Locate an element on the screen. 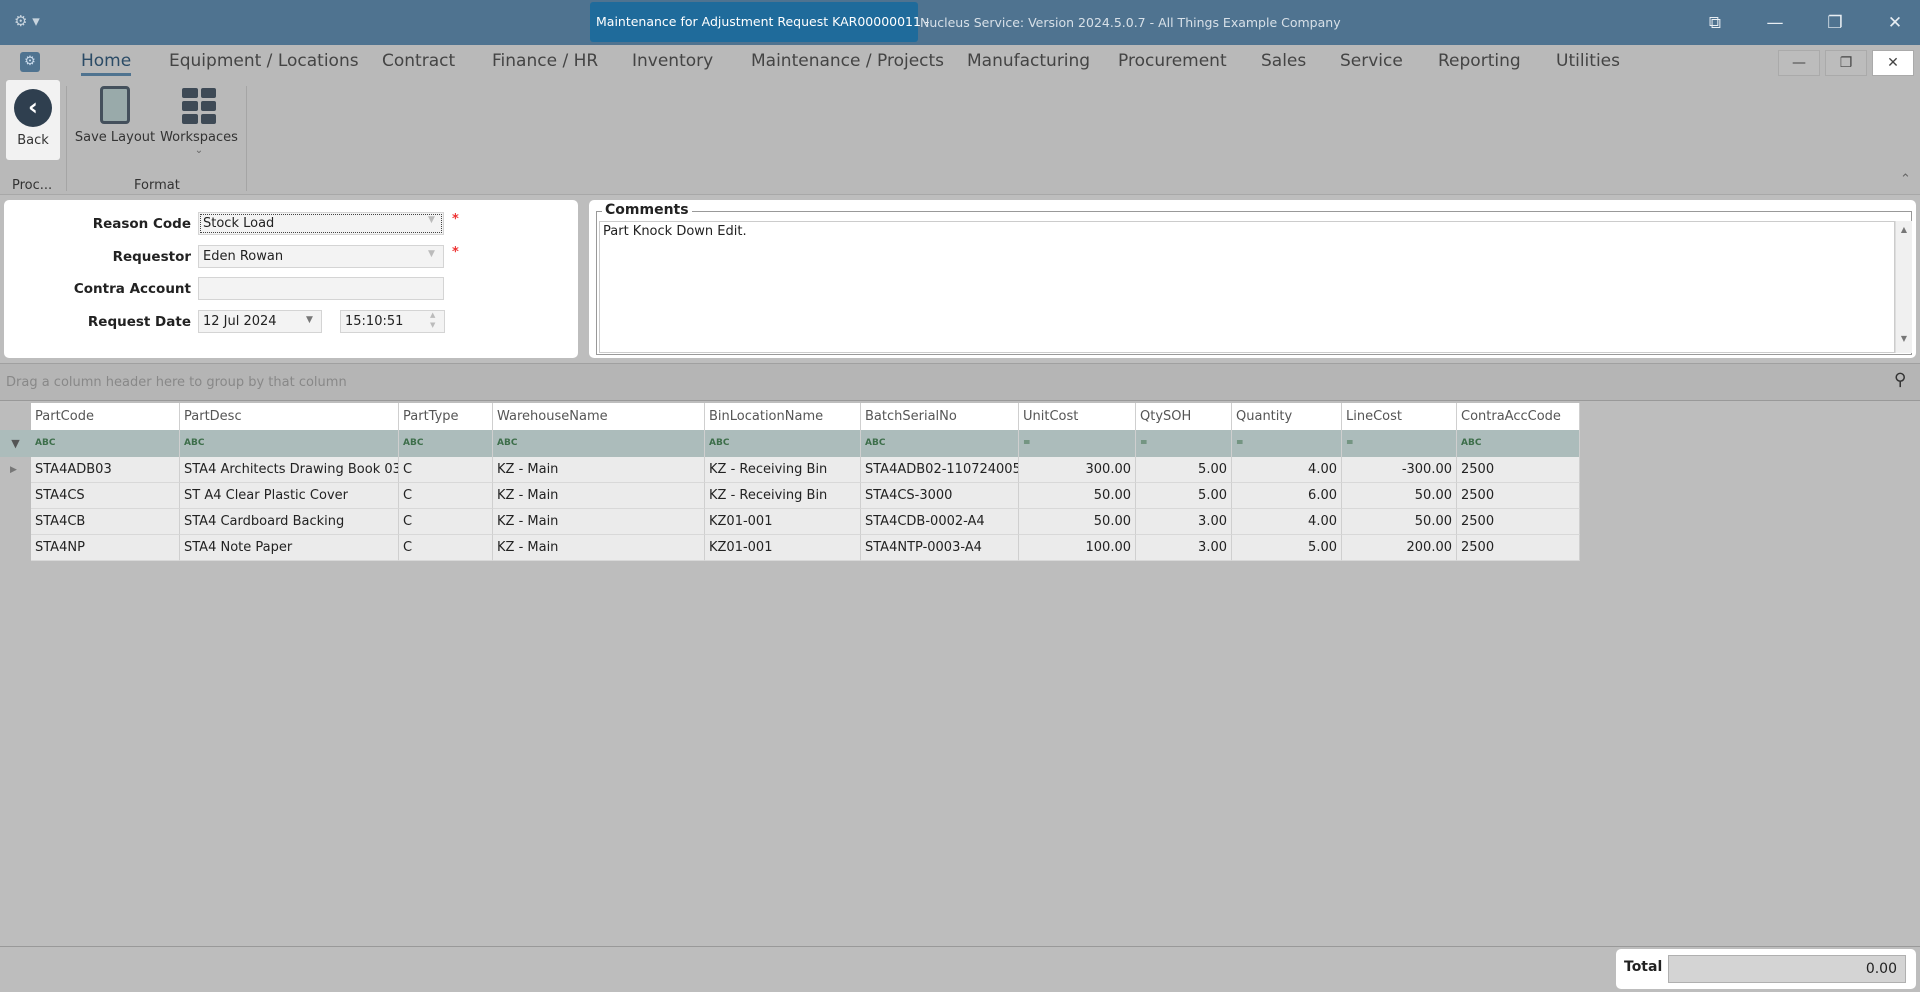 This screenshot has height=992, width=1920. pin-icon: ⧉ is located at coordinates (1715, 23).